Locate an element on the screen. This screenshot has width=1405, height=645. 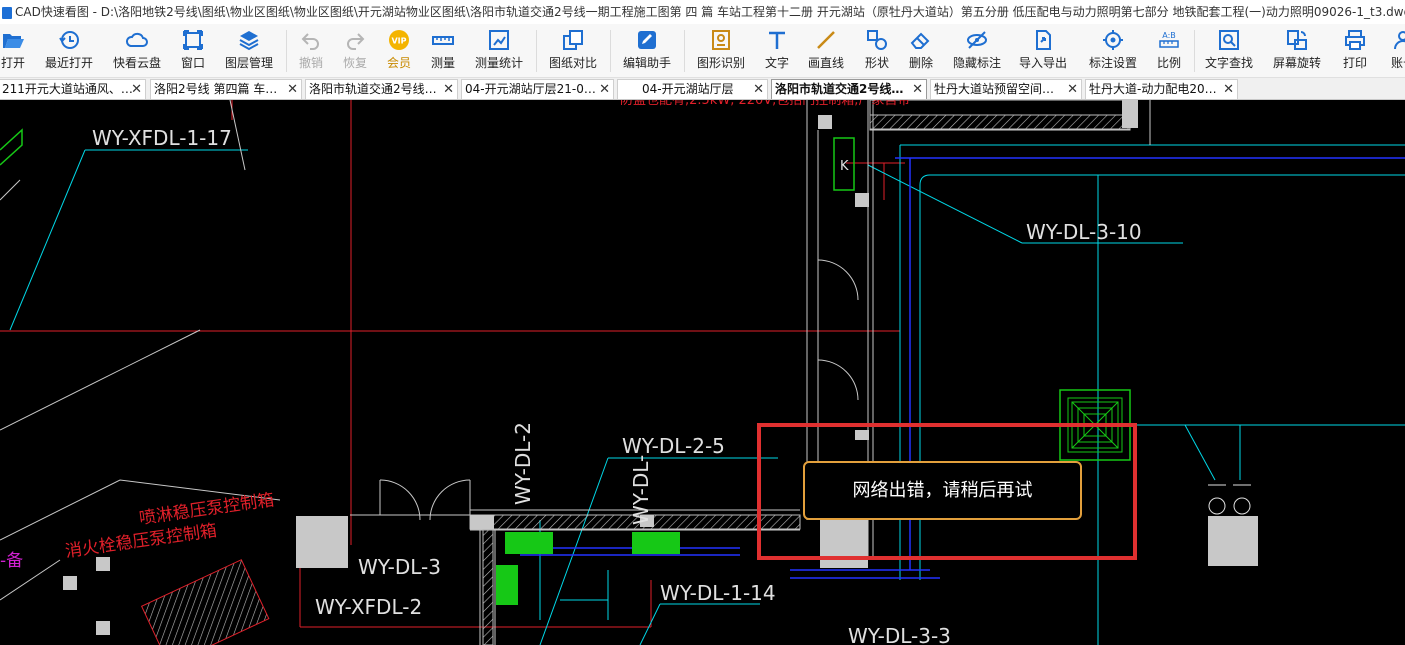
annotation-settings-button: 标注设置 is located at coordinates (1113, 51).